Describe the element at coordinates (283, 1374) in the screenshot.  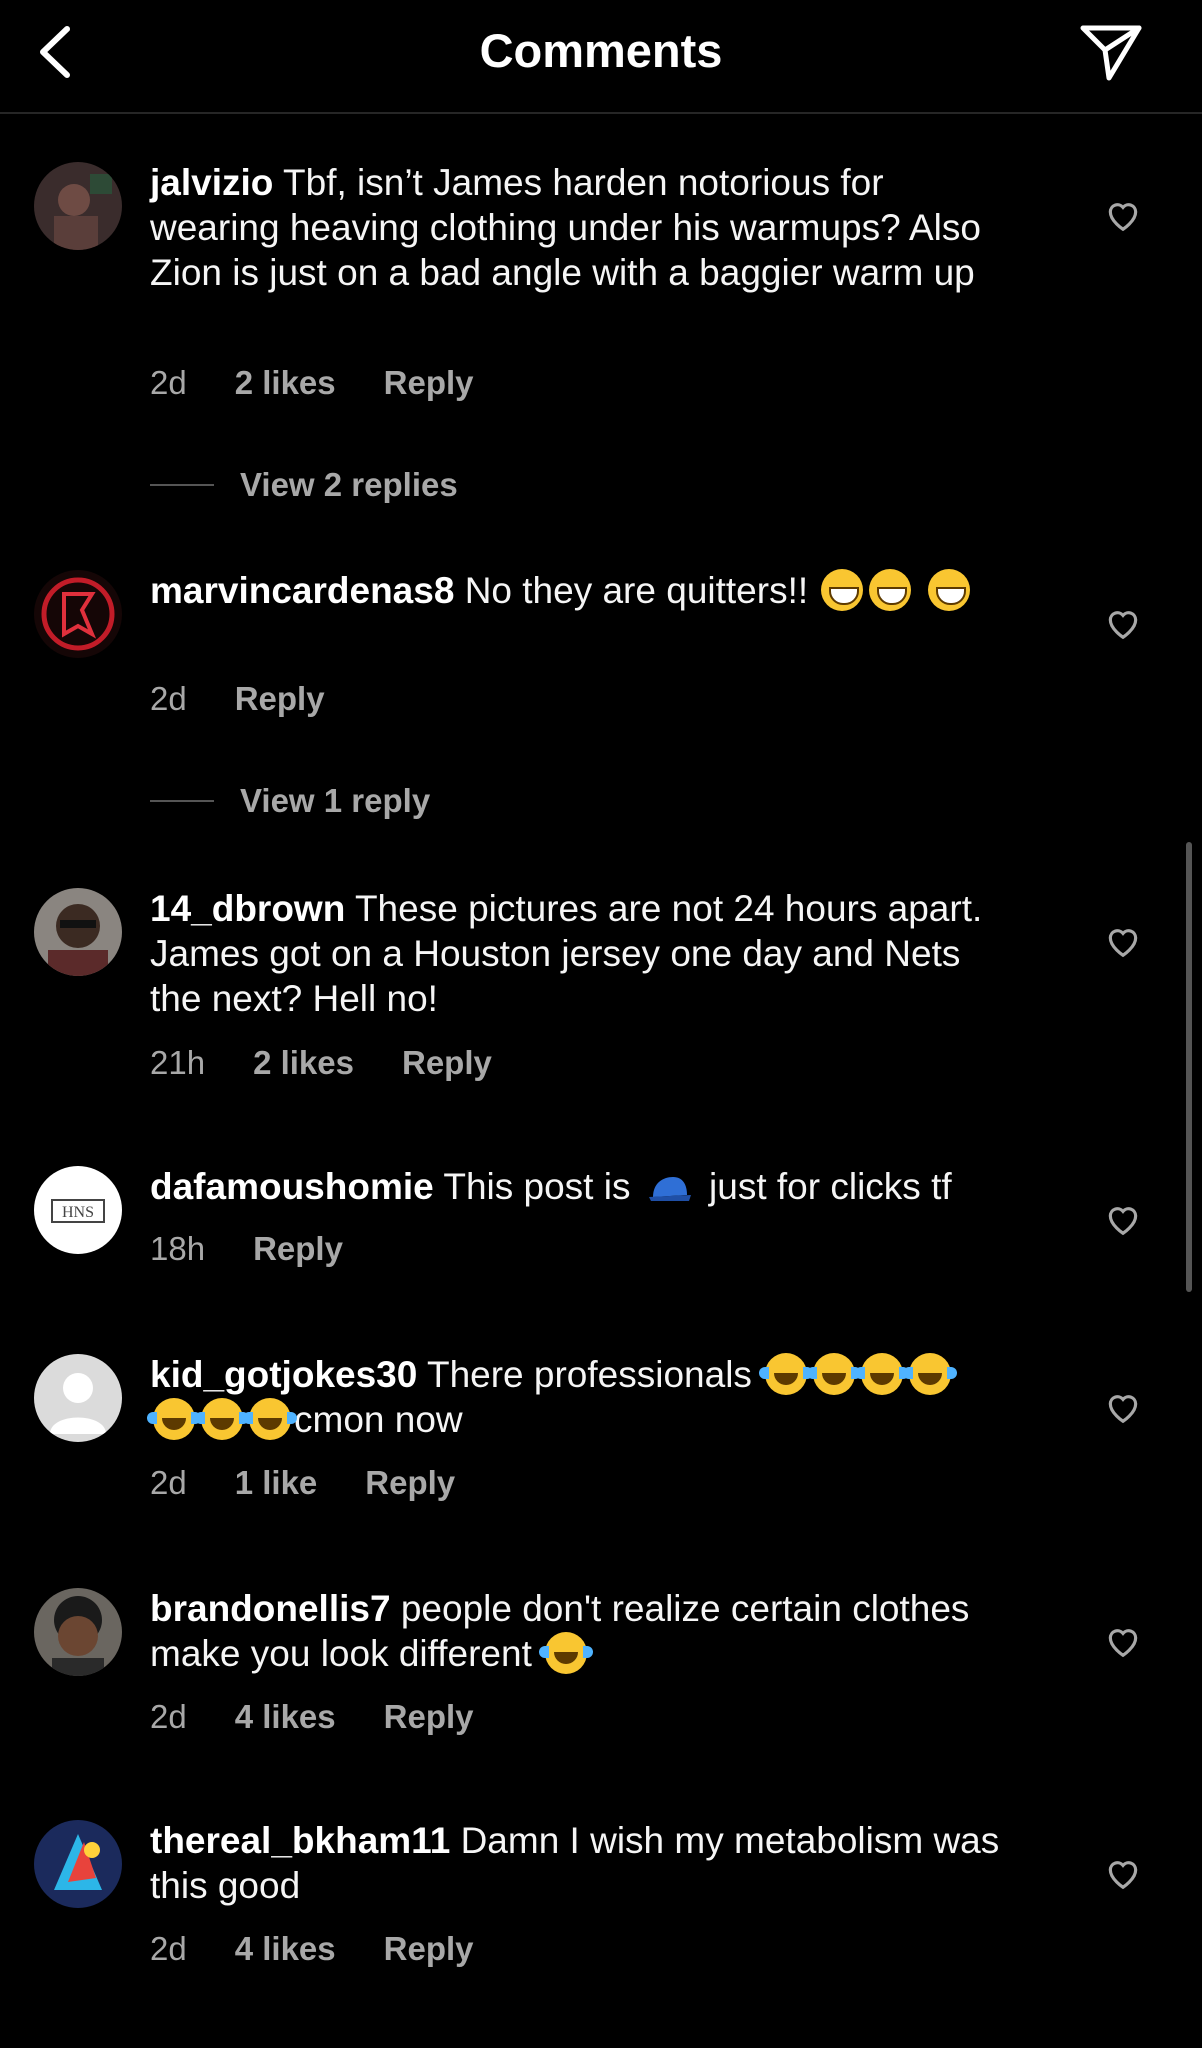
I see `comment-username: kid_gotjokes30` at that location.